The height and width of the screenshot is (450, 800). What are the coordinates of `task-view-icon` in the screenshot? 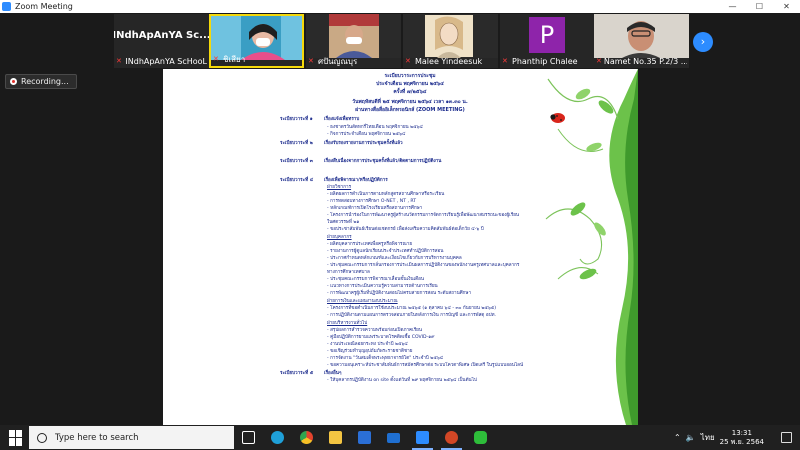 It's located at (248, 437).